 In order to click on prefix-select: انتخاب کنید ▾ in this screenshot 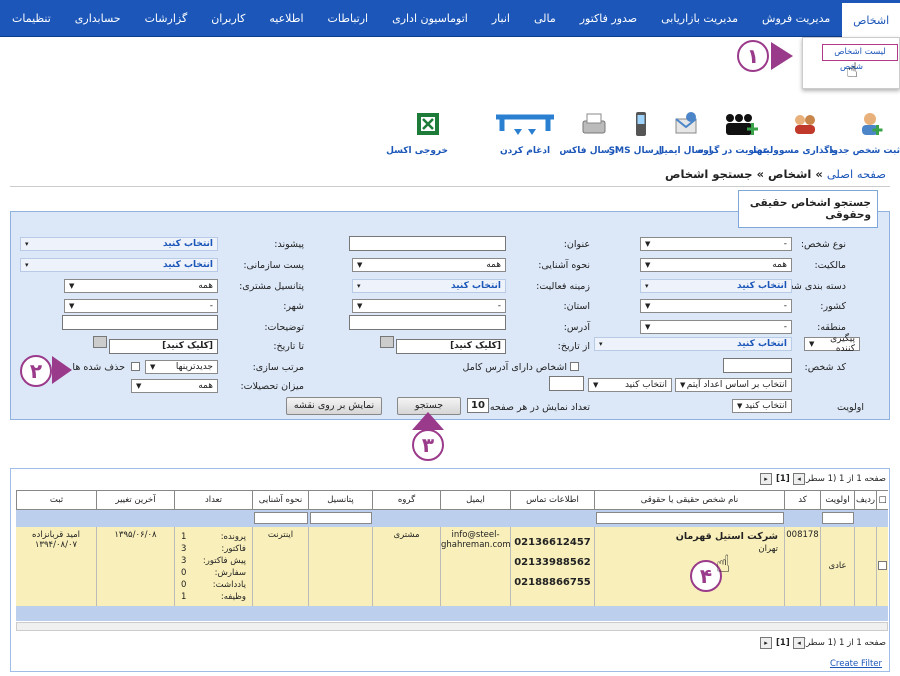, I will do `click(119, 244)`.